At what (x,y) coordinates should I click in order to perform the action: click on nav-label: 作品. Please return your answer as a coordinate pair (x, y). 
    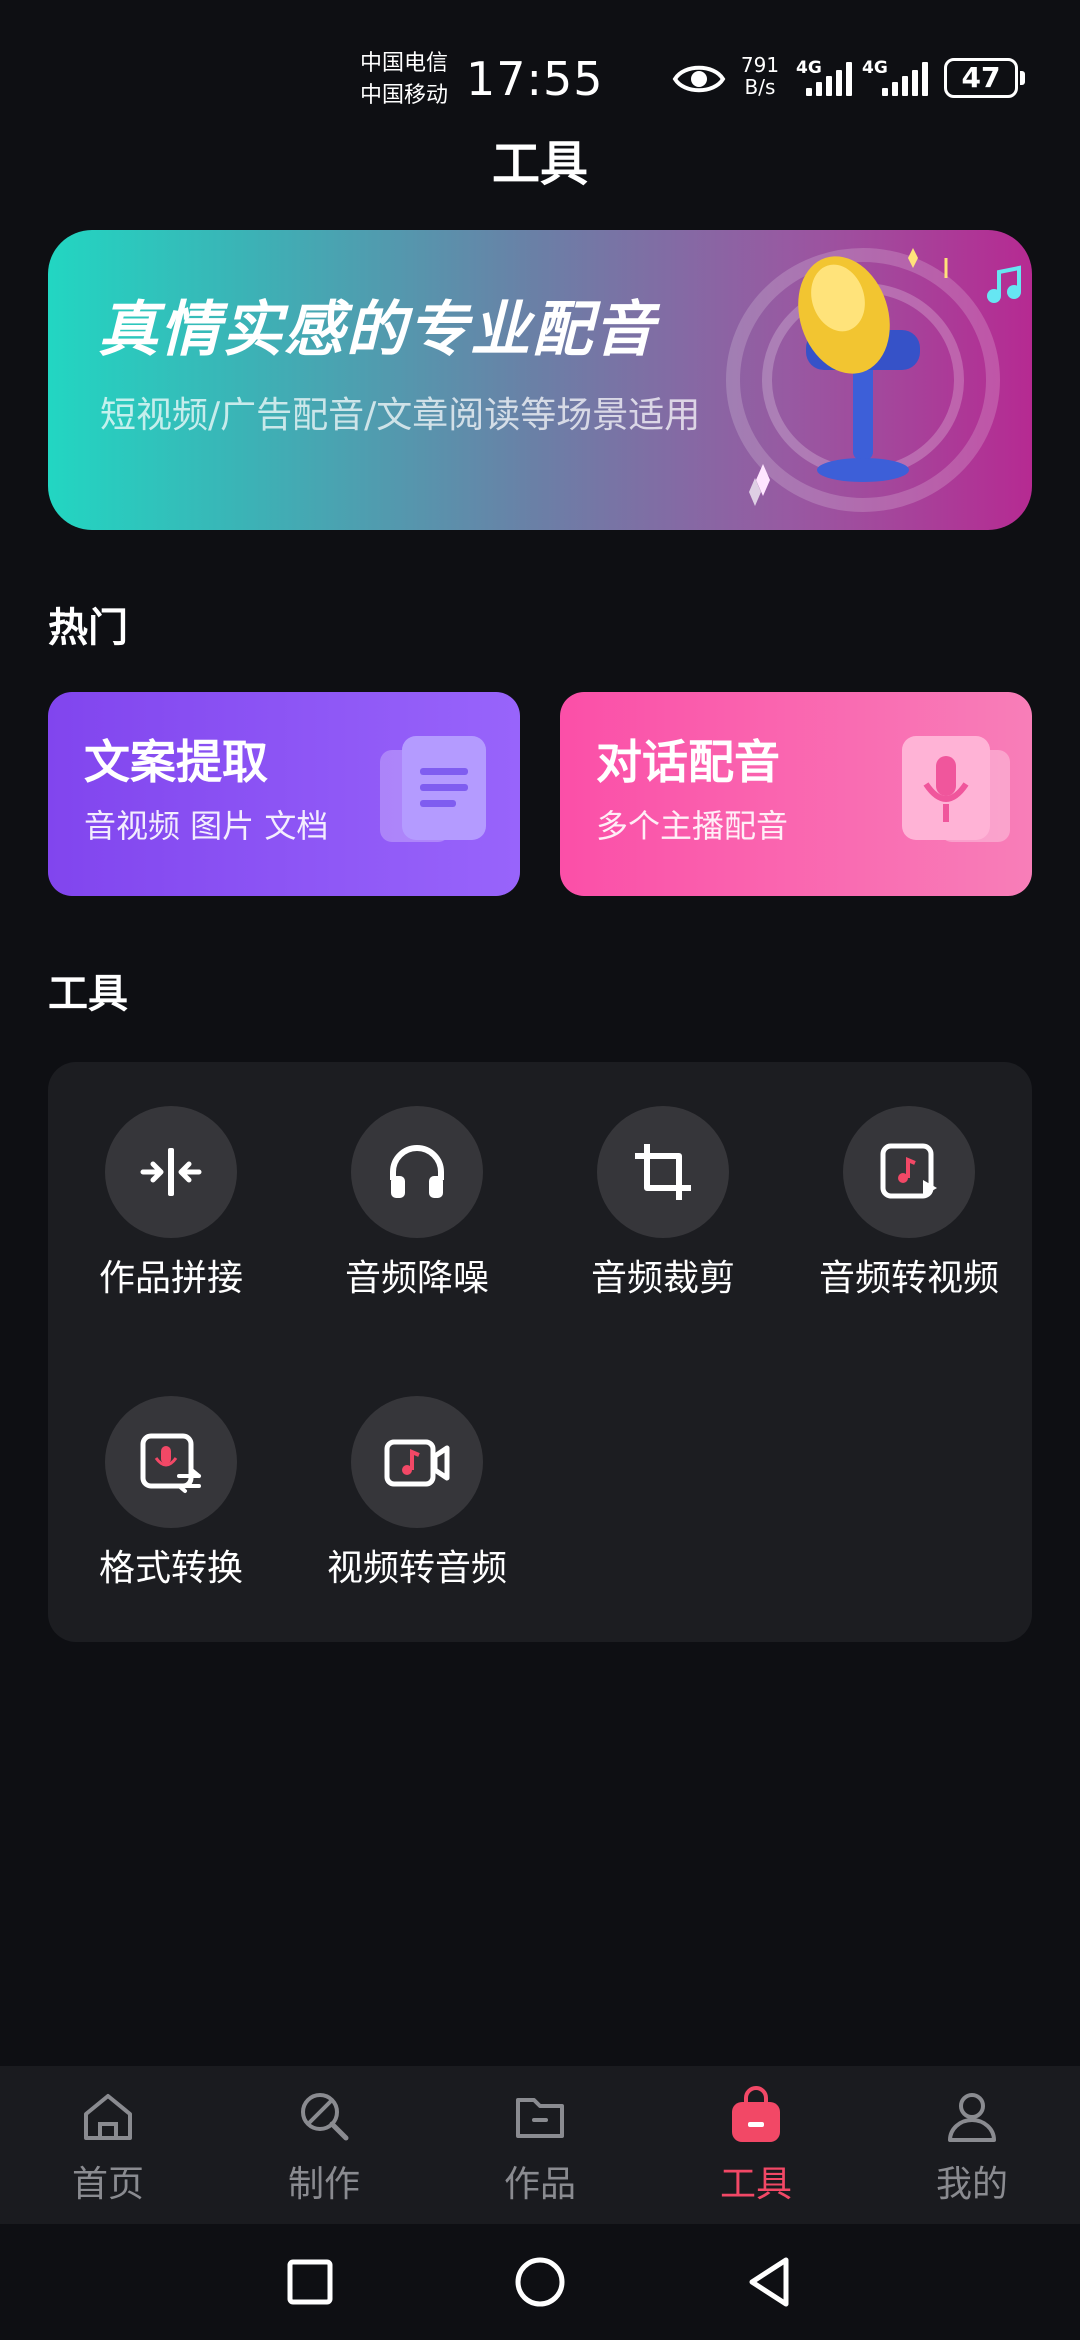
    Looking at the image, I should click on (539, 2184).